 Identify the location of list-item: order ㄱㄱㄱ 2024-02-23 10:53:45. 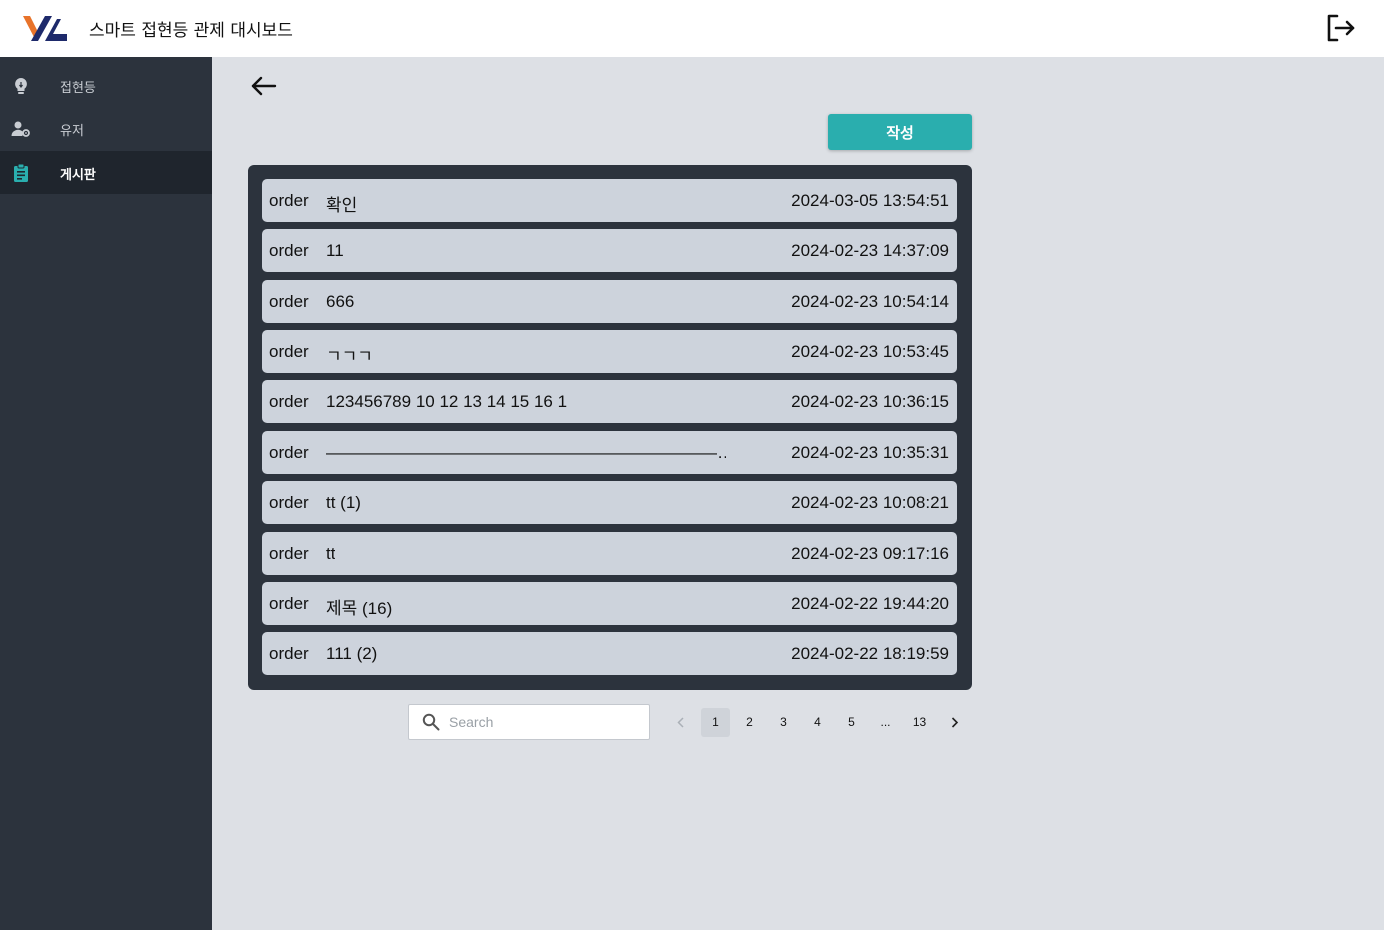
(609, 351).